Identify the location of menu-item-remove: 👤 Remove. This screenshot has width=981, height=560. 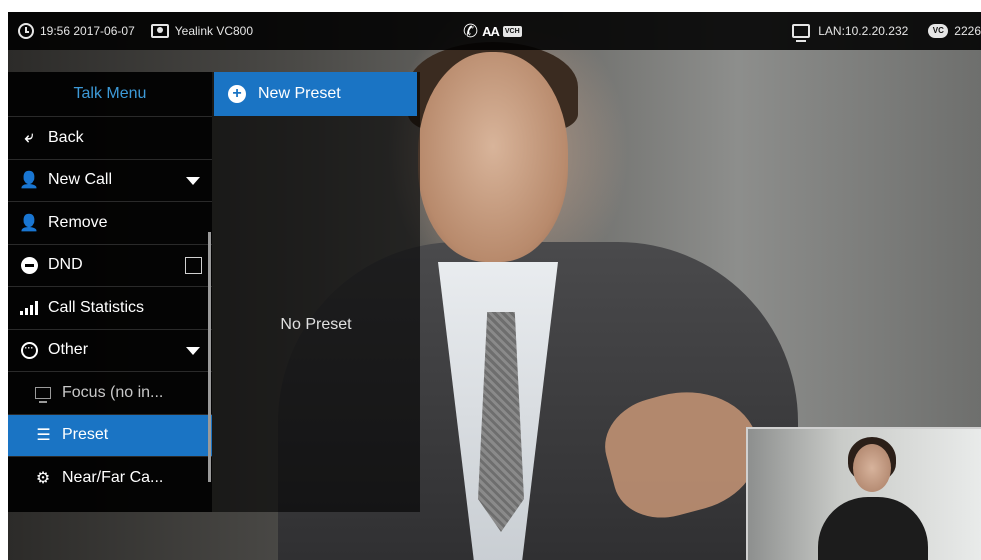
(110, 222).